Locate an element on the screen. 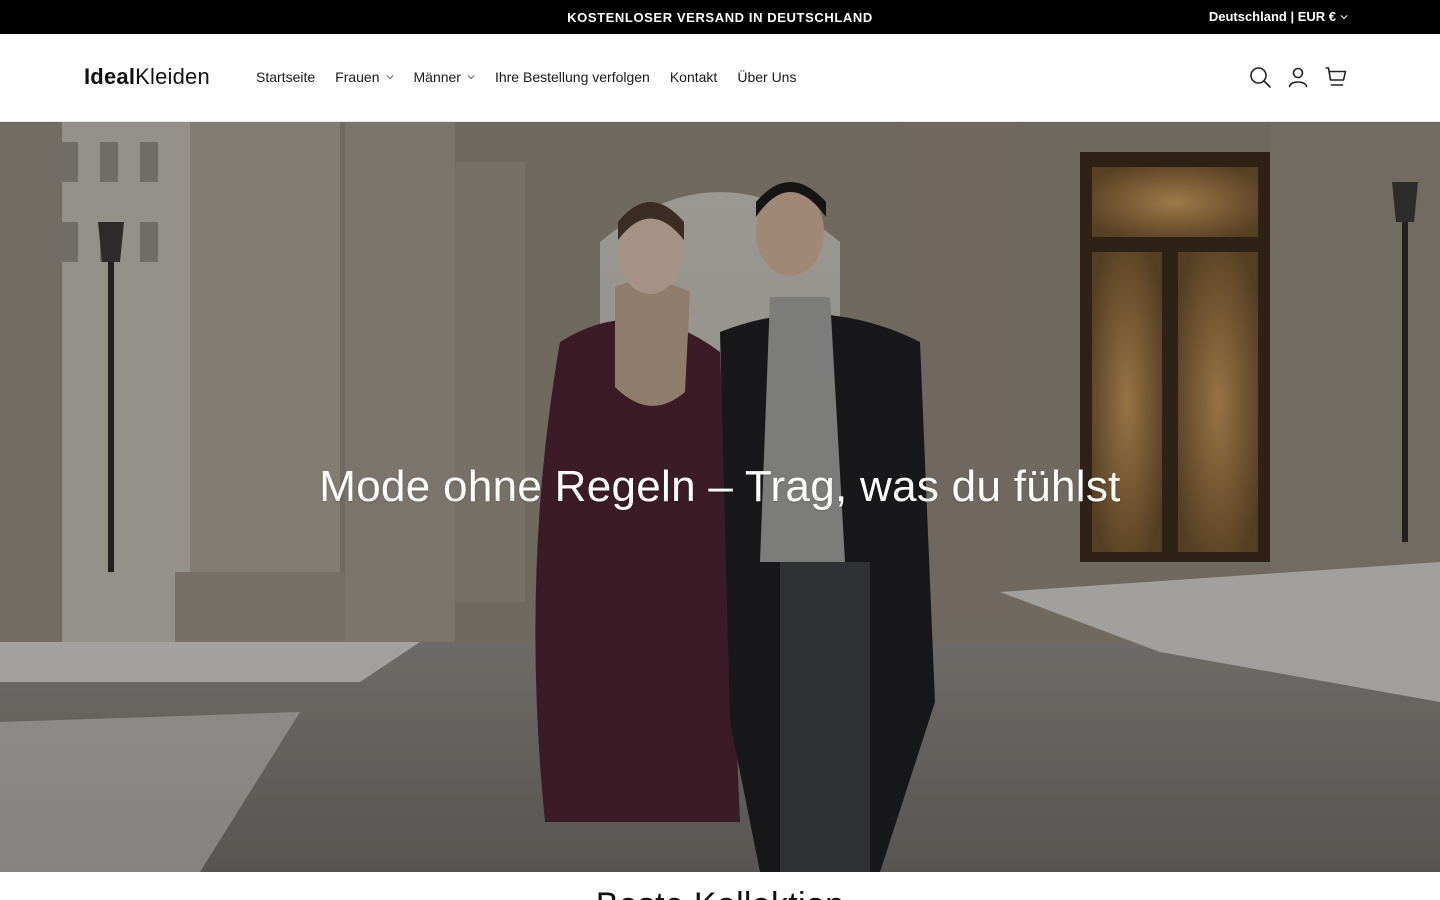  header-icons is located at coordinates (1298, 77).